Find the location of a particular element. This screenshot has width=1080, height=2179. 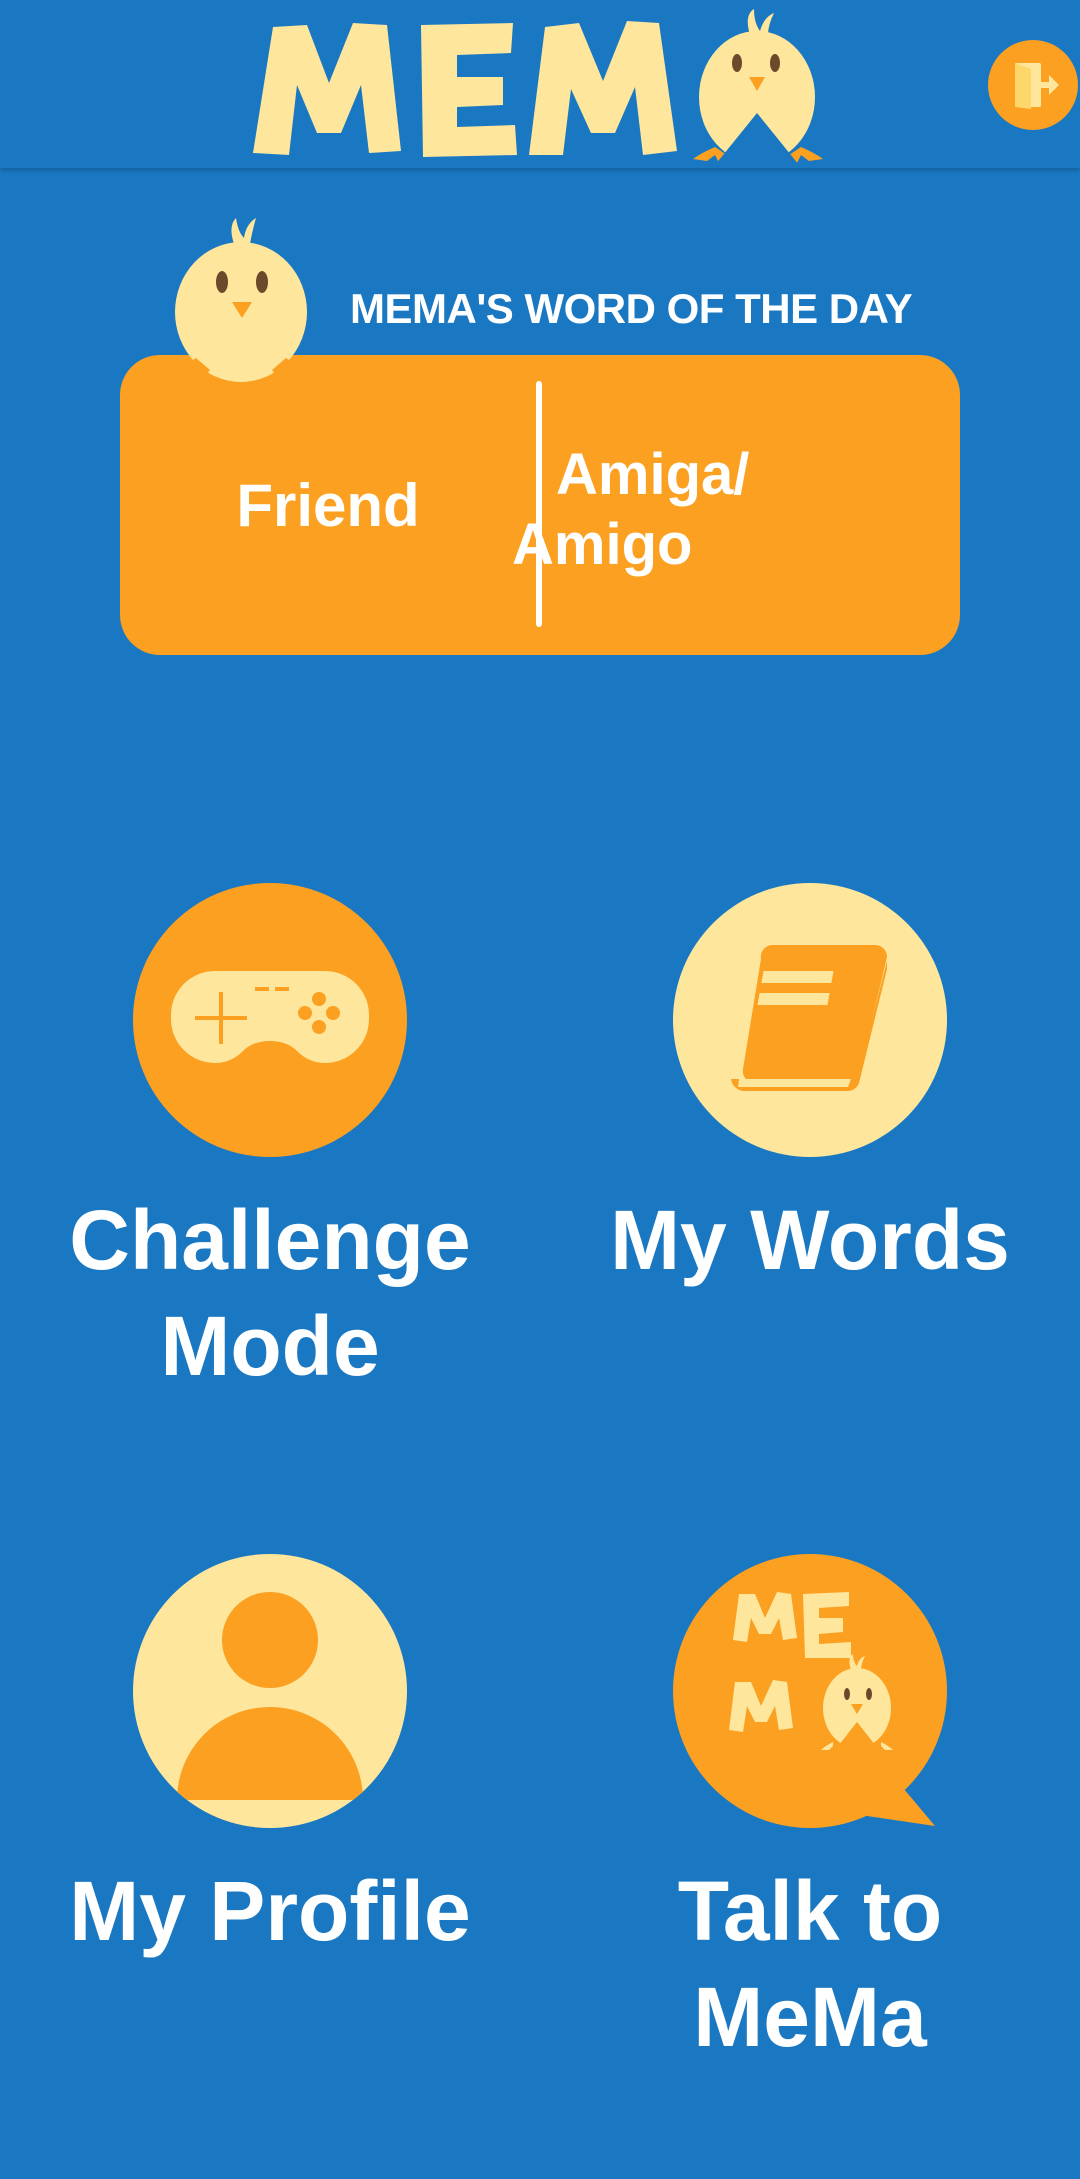

word-spanish: Amiga/ Amigo is located at coordinates (718, 510).